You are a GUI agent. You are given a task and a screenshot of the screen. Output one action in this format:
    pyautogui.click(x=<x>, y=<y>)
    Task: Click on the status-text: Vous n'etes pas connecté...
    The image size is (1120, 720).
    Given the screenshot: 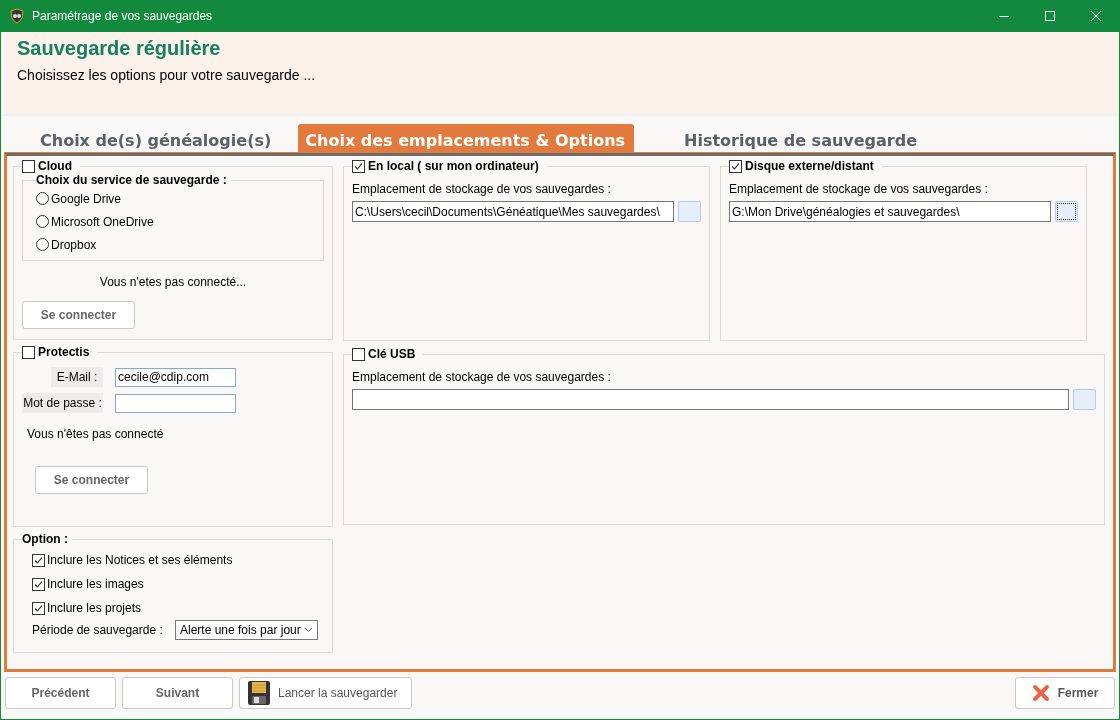 What is the action you would take?
    pyautogui.click(x=173, y=282)
    